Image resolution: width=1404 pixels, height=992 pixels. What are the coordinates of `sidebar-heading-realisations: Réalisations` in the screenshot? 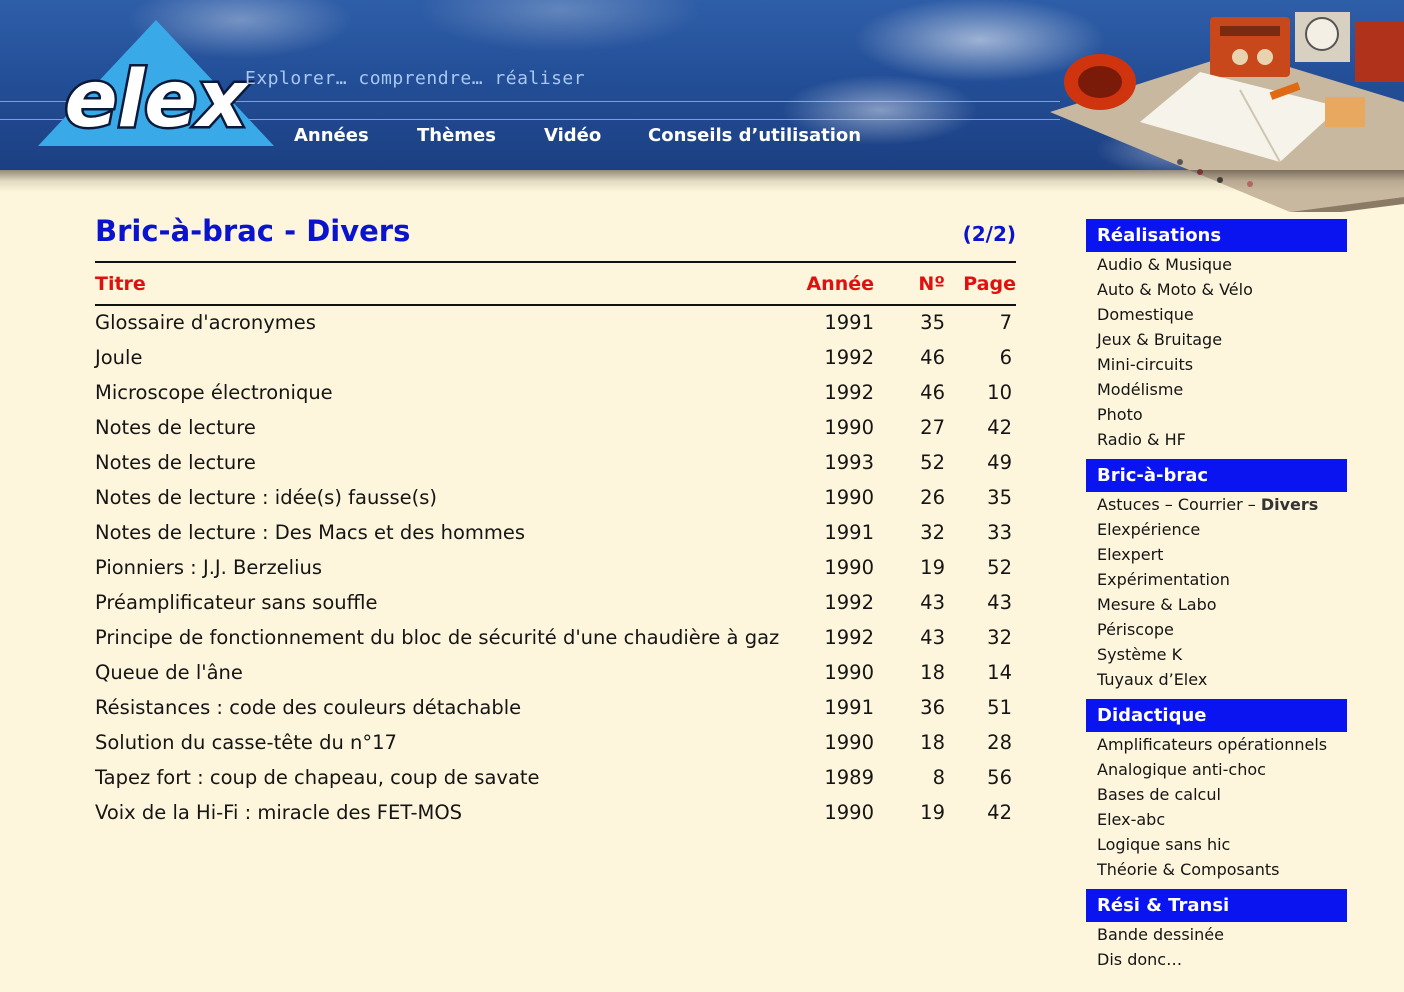 It's located at (1216, 235).